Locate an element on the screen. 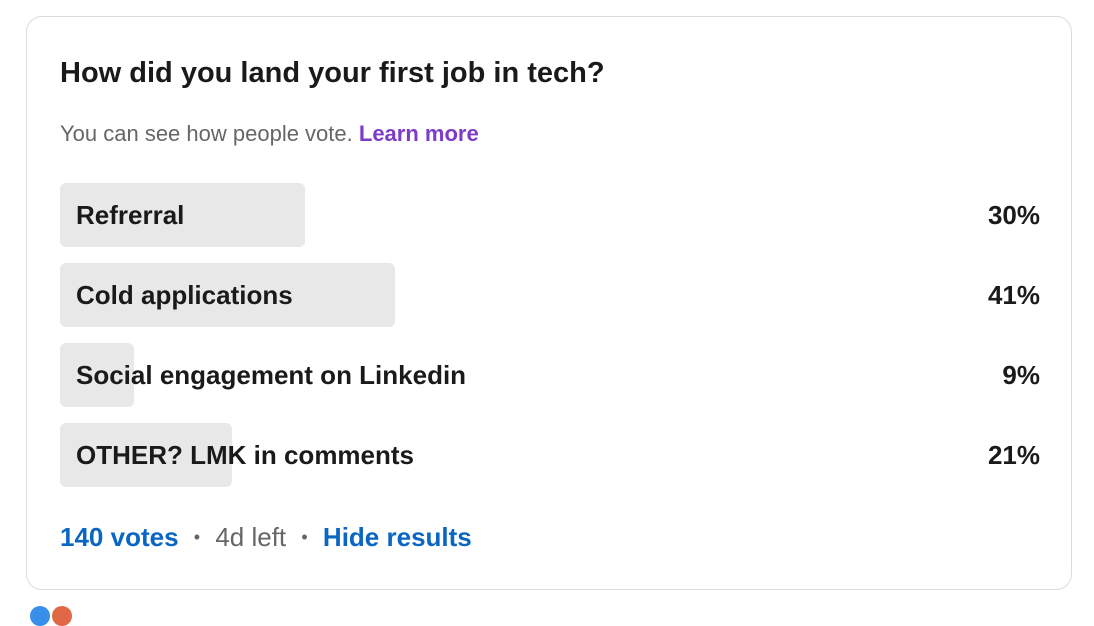 The image size is (1094, 626). poll-option: OTHER? LMK in comments 21% is located at coordinates (550, 455).